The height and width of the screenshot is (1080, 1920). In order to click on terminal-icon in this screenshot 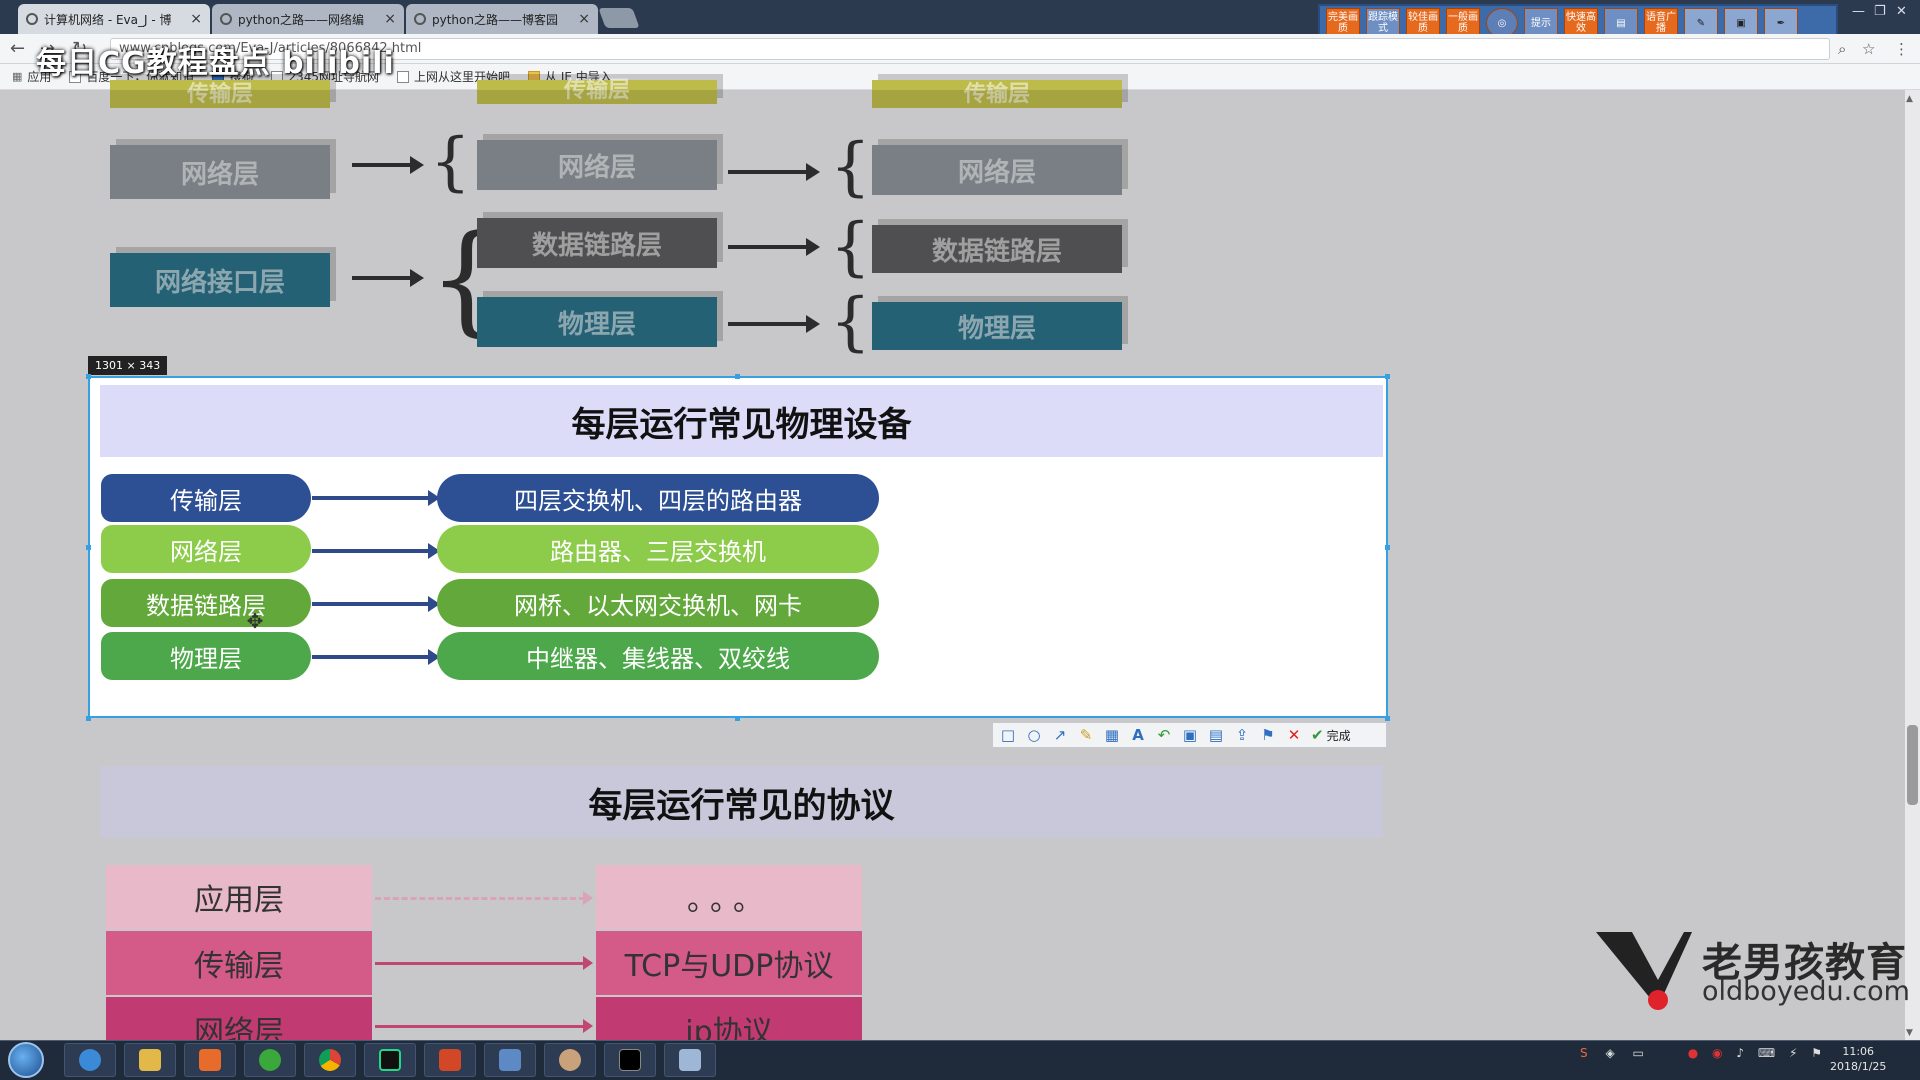, I will do `click(630, 1060)`.